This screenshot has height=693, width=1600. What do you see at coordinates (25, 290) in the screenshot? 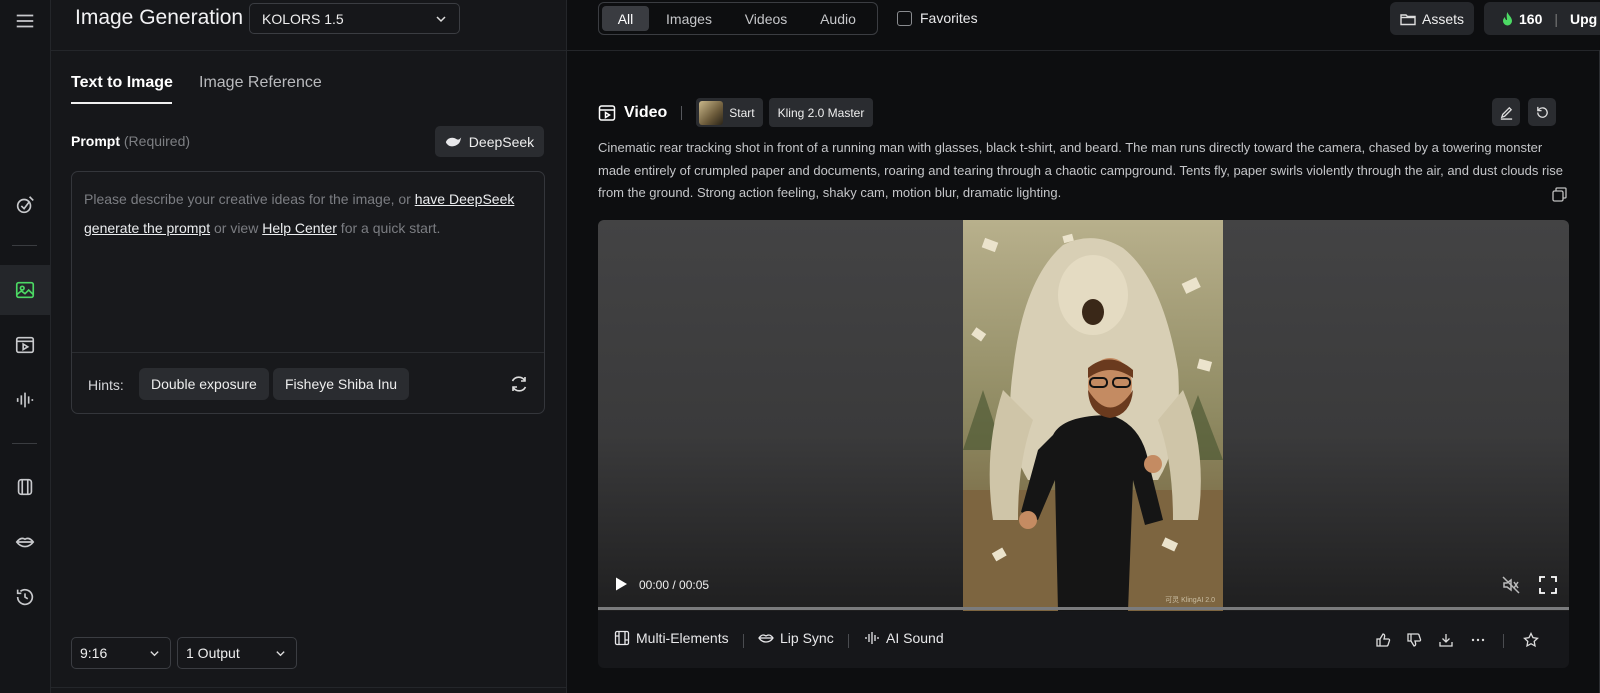
I see `image-generation-icon` at bounding box center [25, 290].